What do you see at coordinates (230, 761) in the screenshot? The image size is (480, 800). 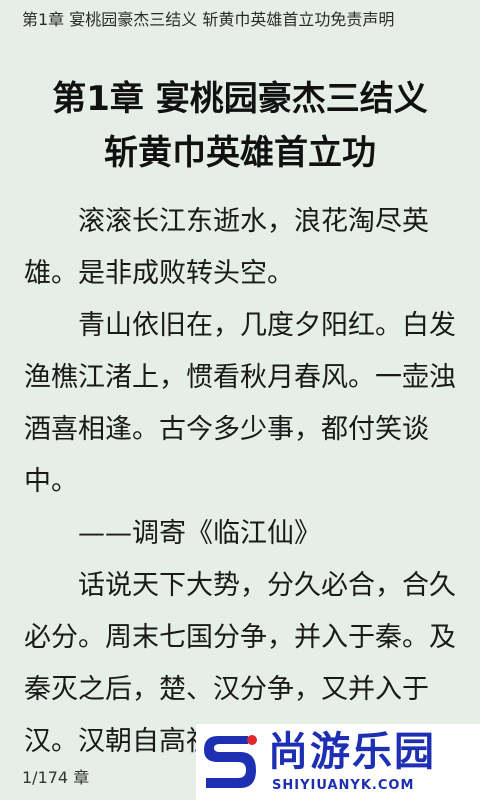 I see `s-logo-icon` at bounding box center [230, 761].